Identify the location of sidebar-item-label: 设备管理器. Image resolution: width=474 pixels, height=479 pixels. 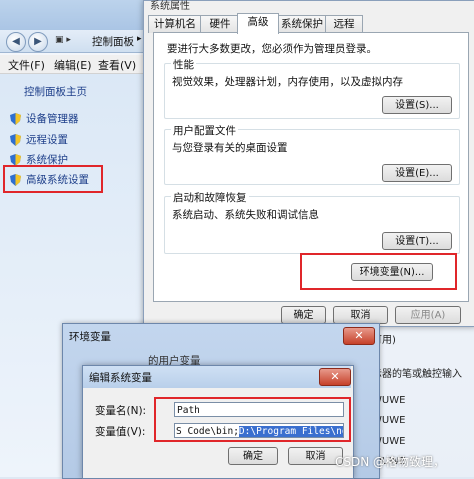
(52, 119).